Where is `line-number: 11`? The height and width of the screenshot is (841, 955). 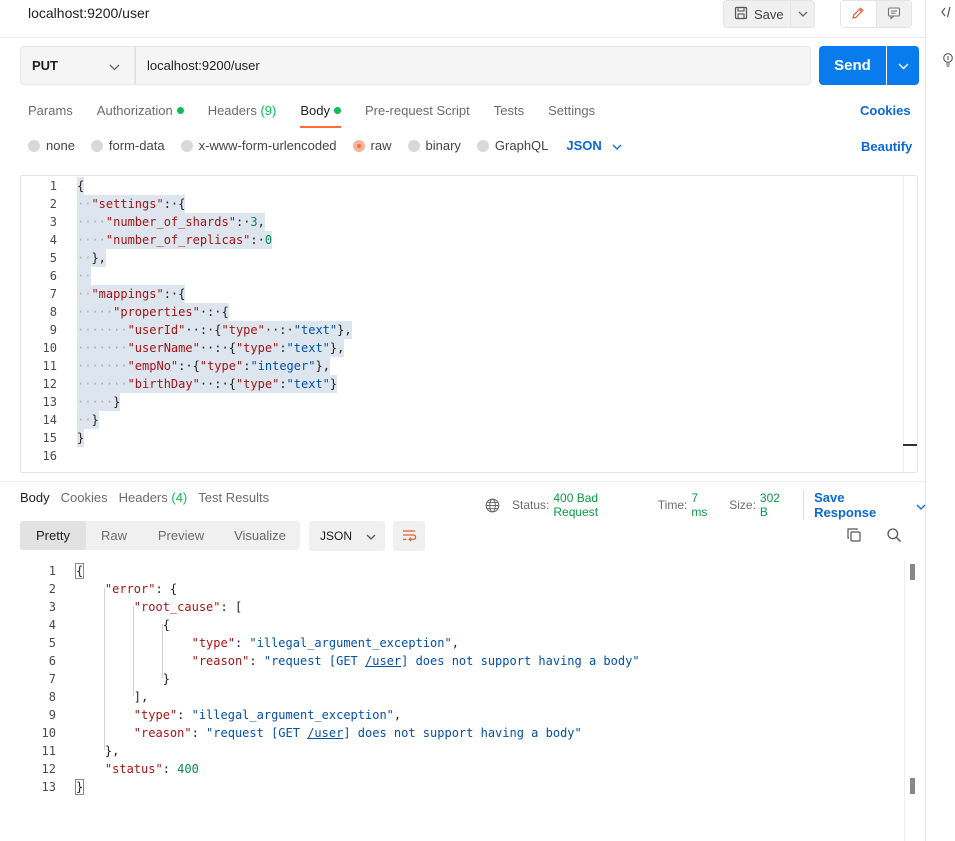 line-number: 11 is located at coordinates (48, 751).